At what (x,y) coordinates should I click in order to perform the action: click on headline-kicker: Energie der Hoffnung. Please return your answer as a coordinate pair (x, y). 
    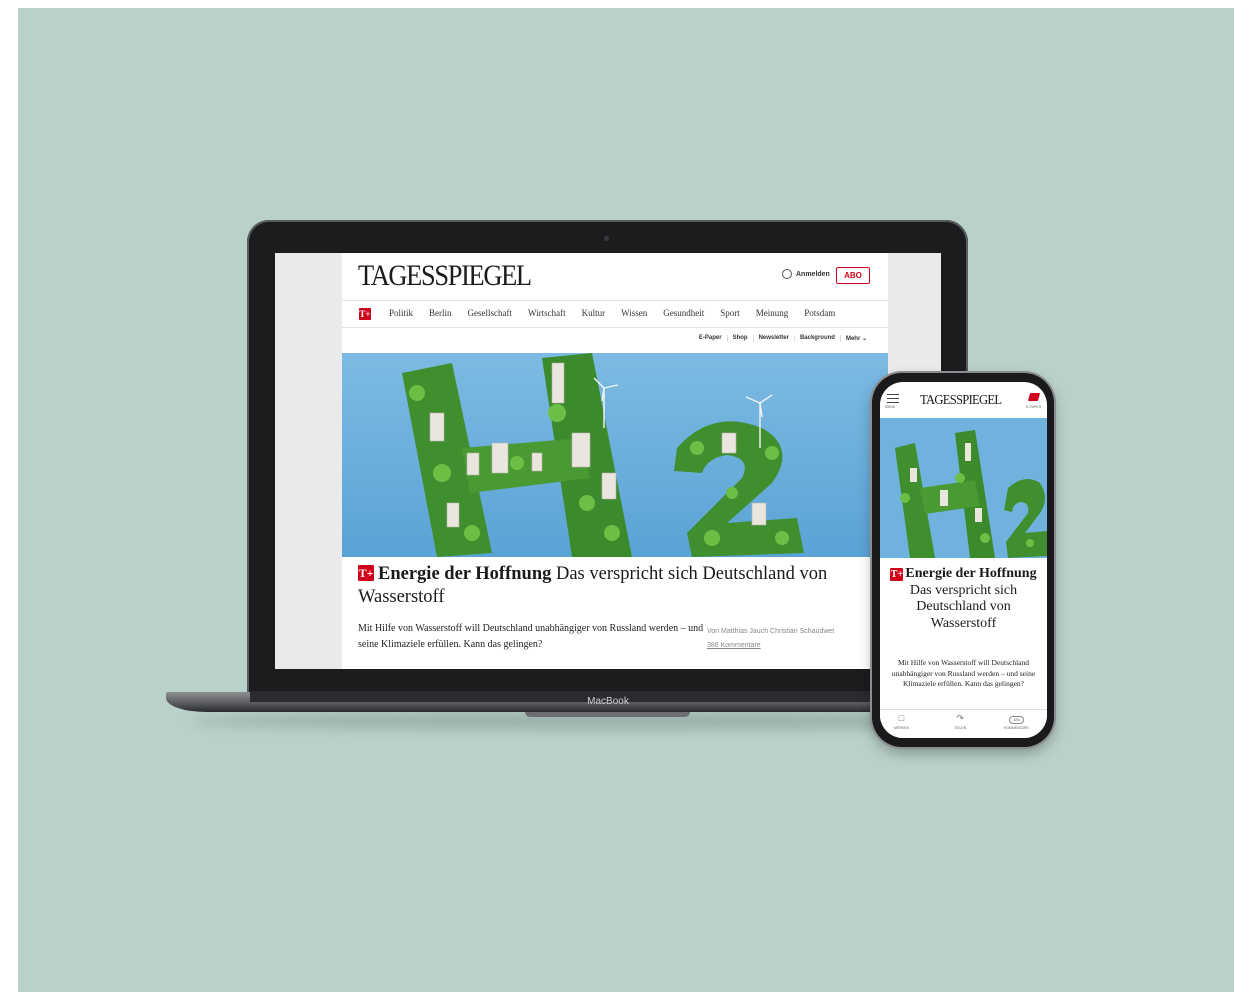
    Looking at the image, I should click on (465, 574).